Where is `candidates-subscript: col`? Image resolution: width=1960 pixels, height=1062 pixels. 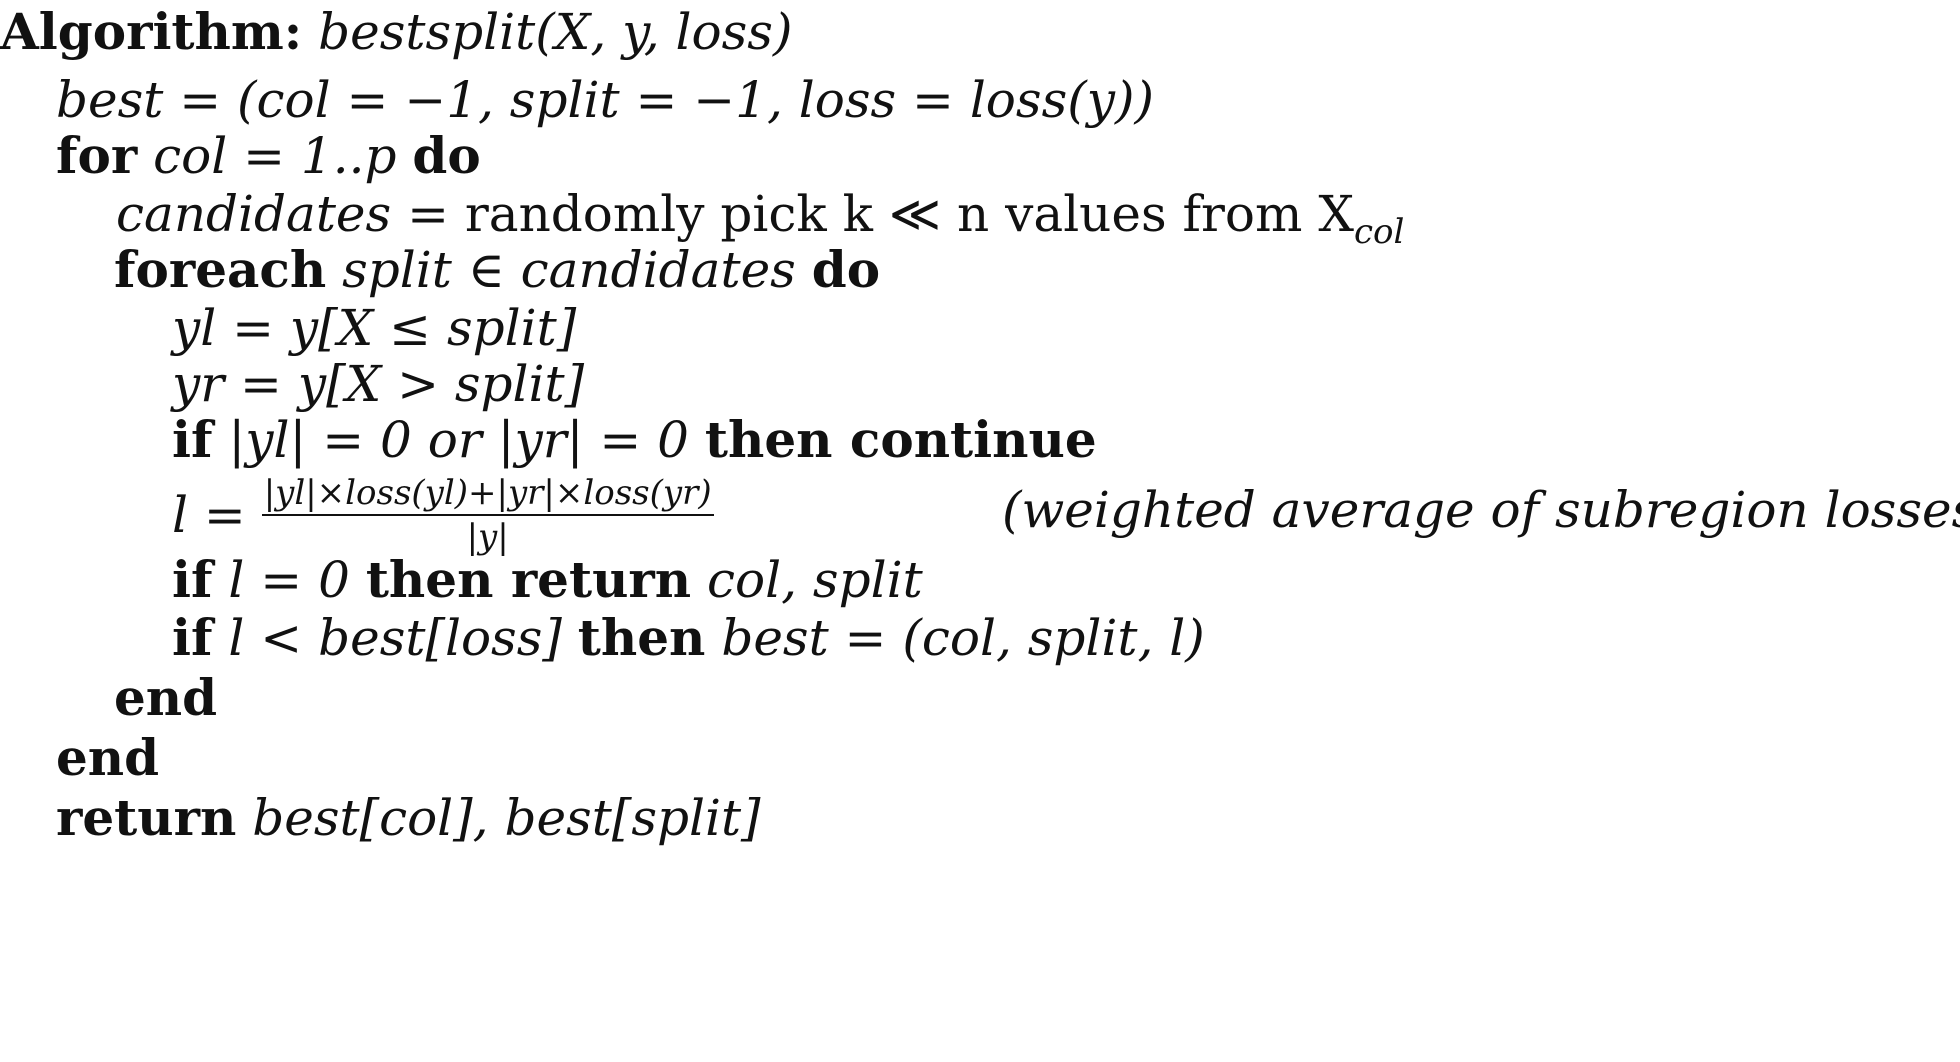 candidates-subscript: col is located at coordinates (1379, 232).